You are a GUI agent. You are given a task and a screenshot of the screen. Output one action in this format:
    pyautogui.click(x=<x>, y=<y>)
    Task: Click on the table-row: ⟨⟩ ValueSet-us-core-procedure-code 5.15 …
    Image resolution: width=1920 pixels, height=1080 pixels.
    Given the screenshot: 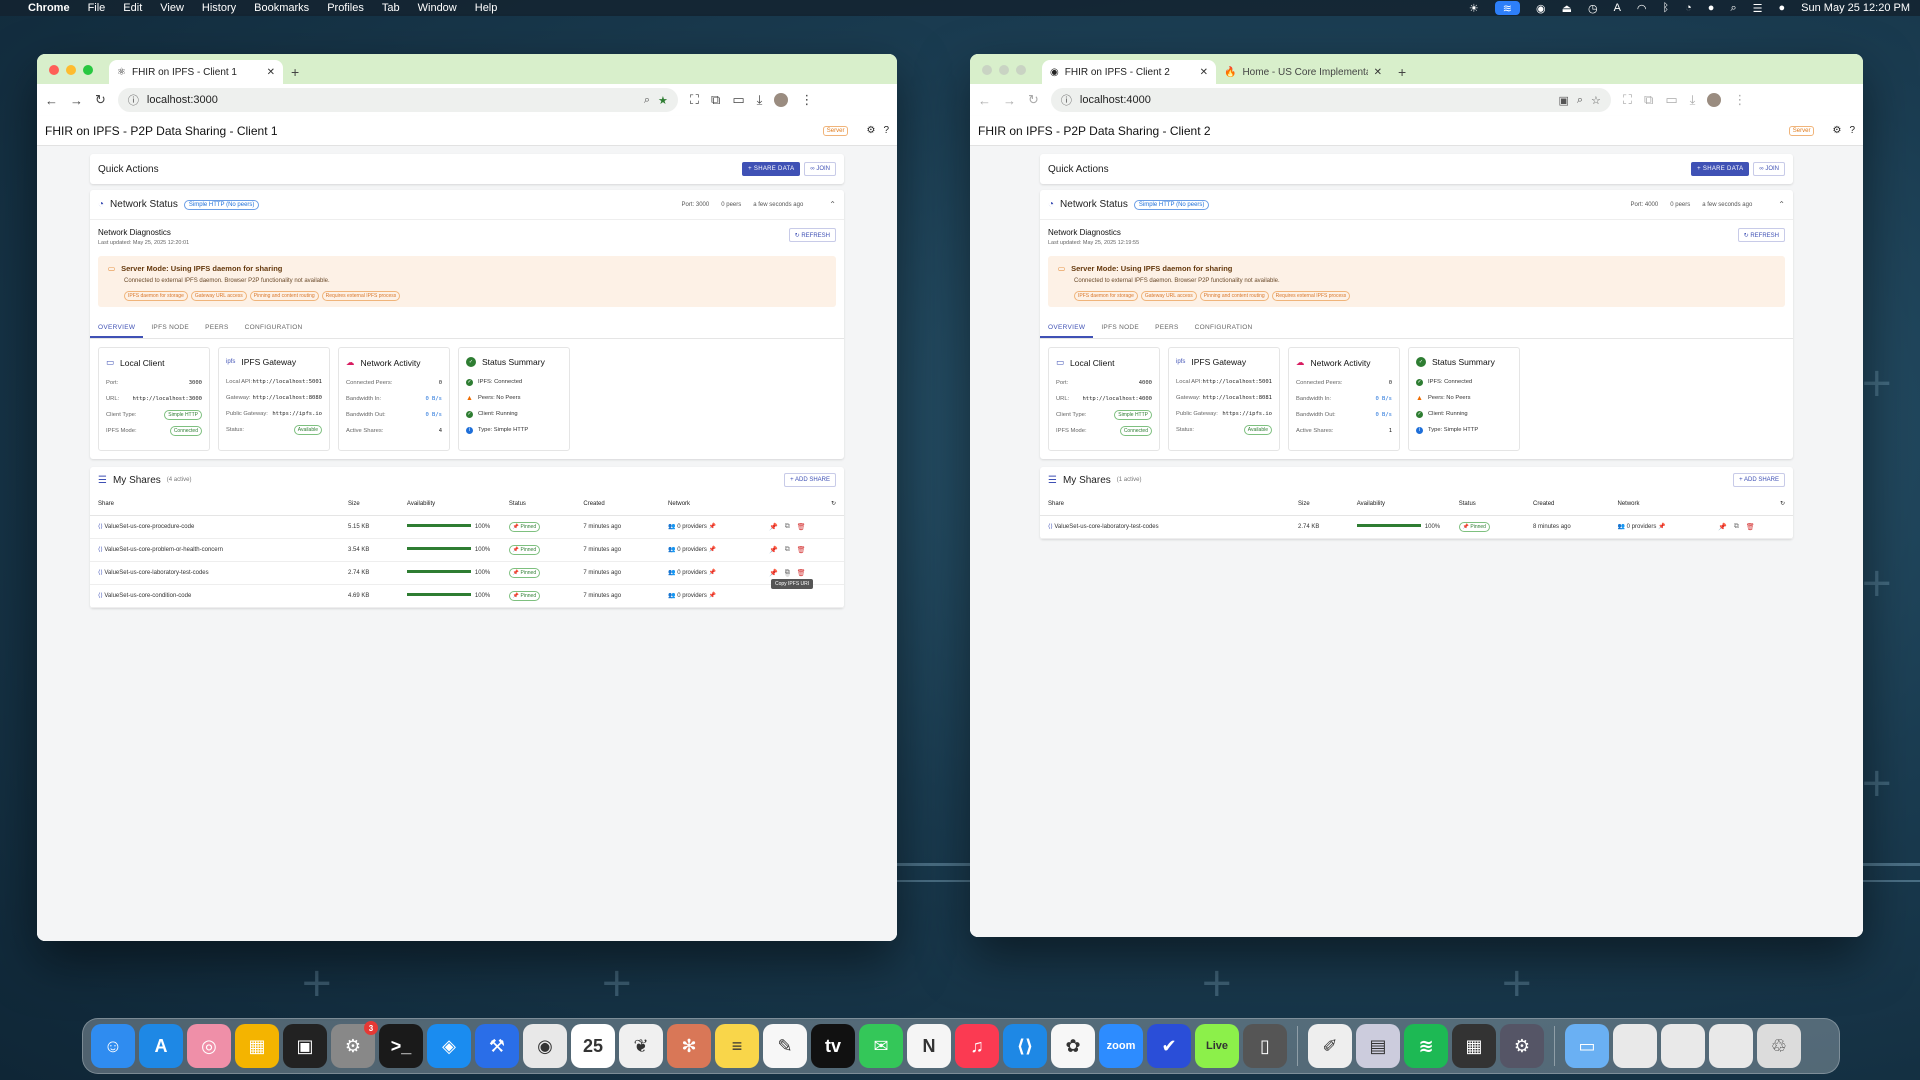 What is the action you would take?
    pyautogui.click(x=467, y=527)
    